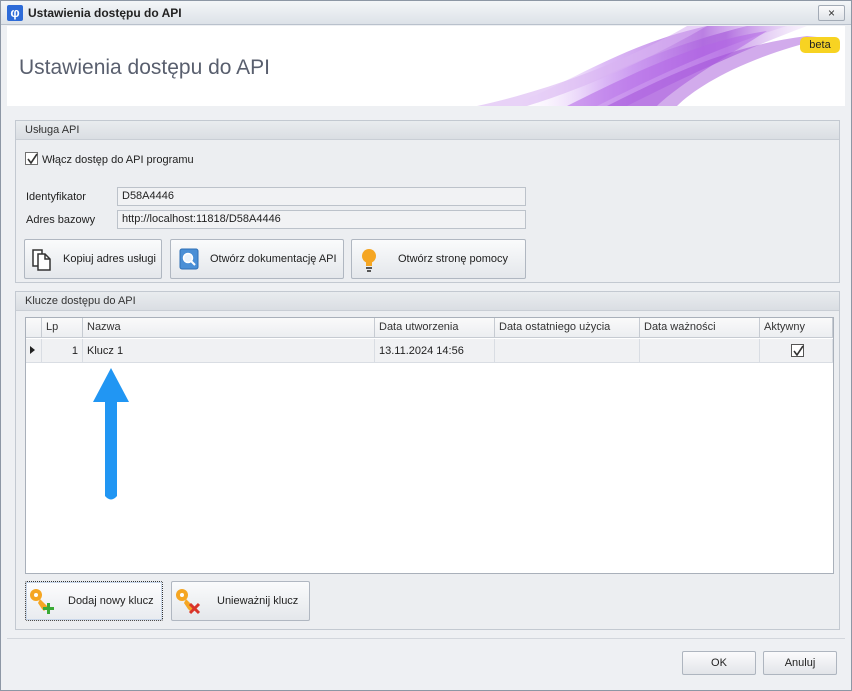 The width and height of the screenshot is (852, 691). I want to click on revoke-key-button: Unieważnij klucz, so click(240, 601).